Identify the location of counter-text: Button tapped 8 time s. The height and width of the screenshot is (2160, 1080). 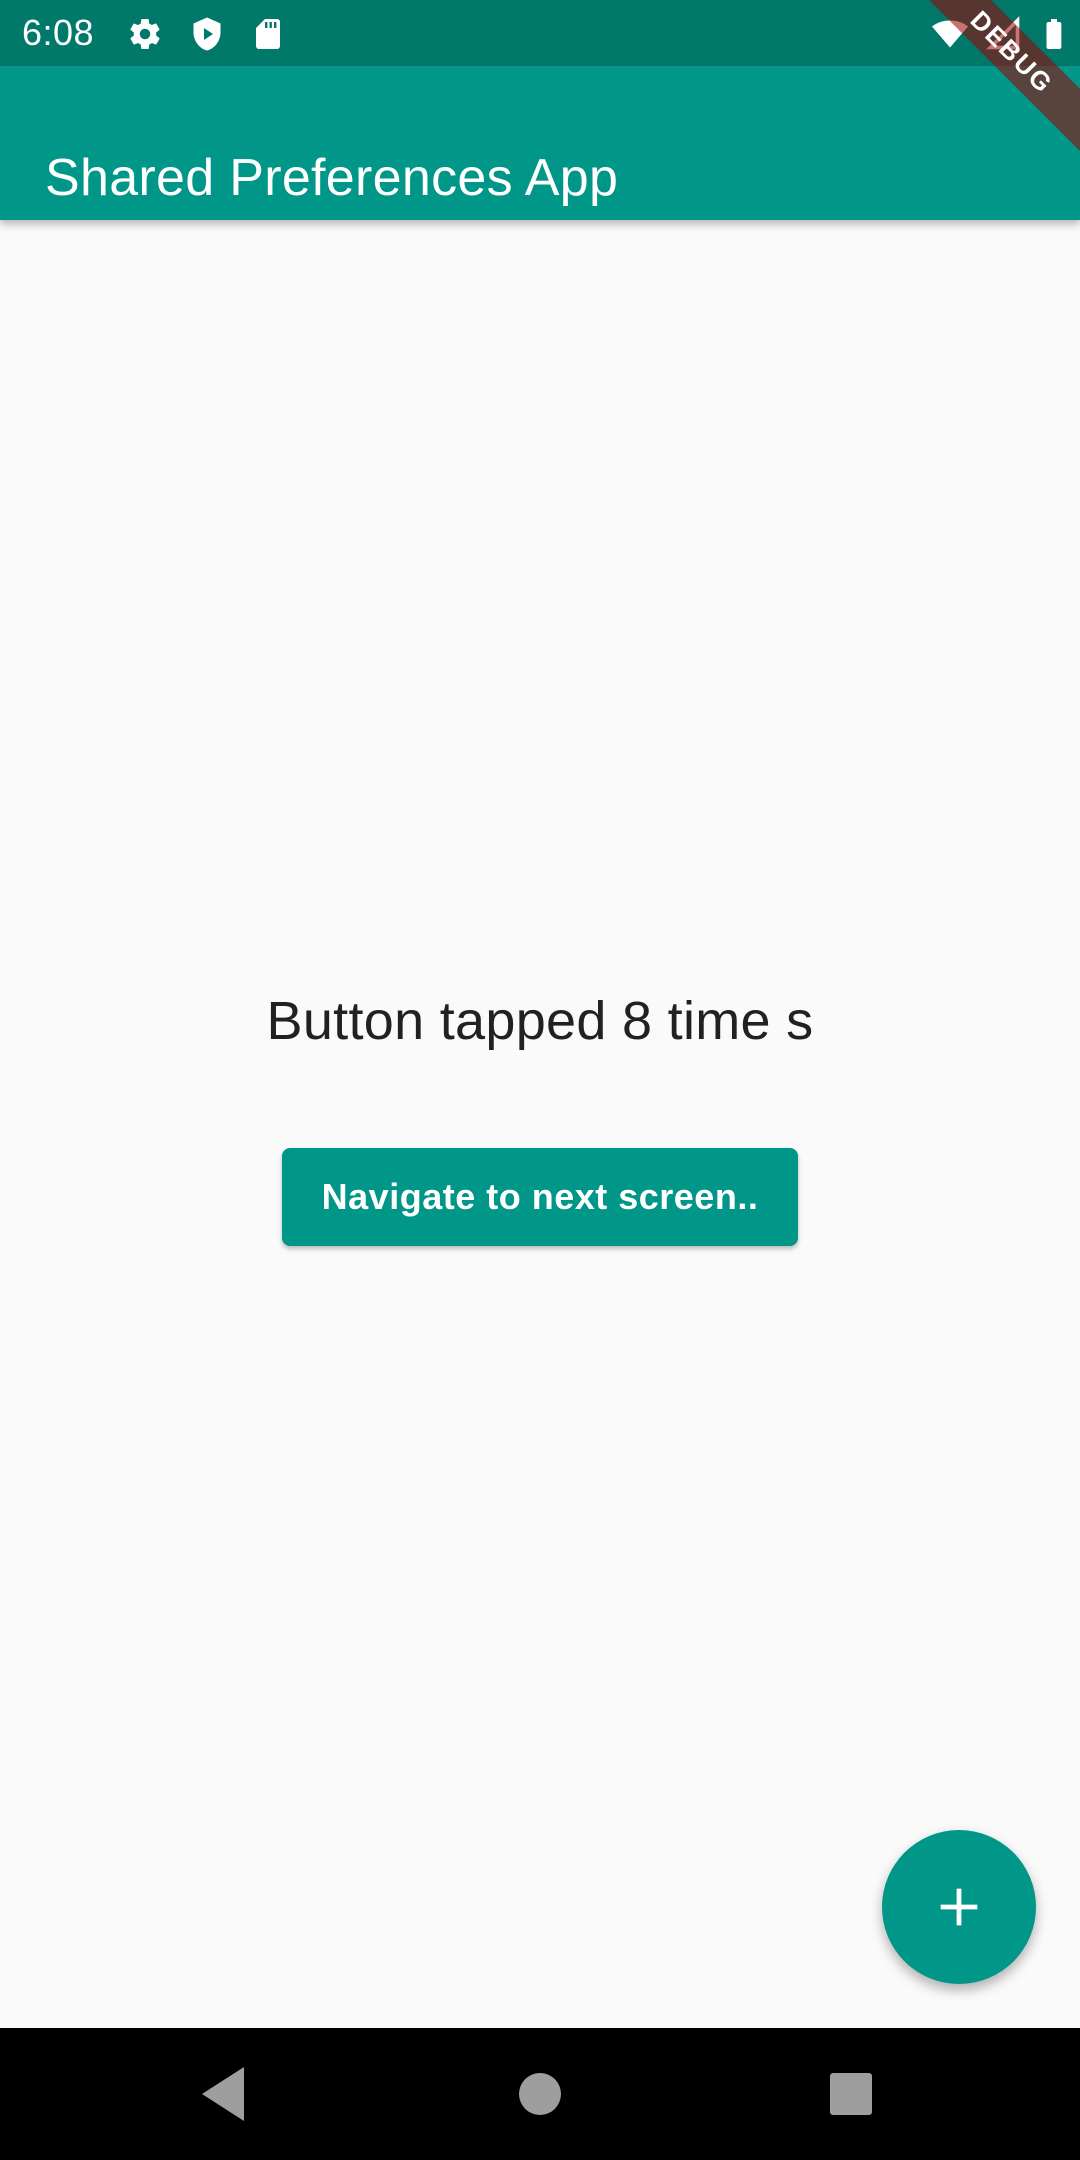
(540, 1021).